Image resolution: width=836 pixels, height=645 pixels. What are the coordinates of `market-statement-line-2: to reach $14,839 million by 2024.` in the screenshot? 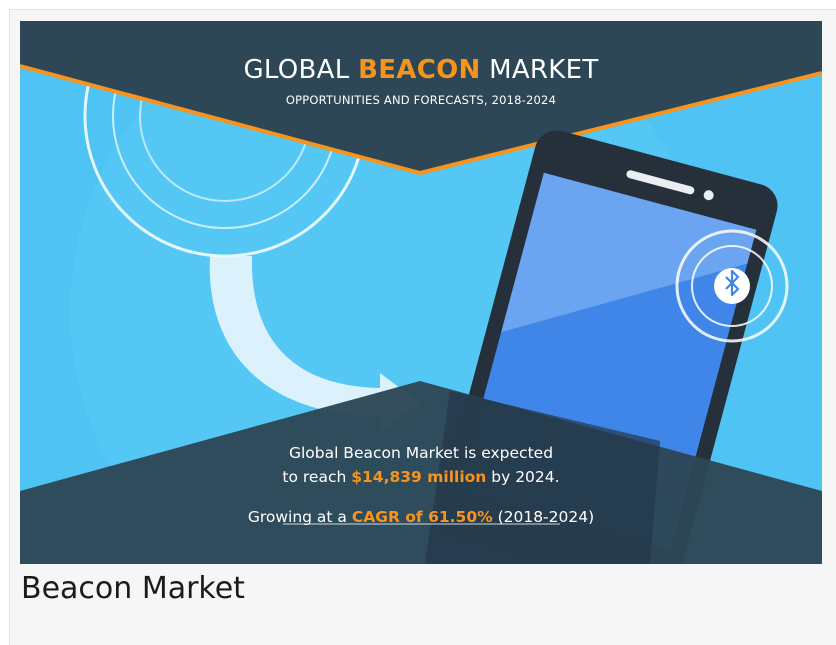 It's located at (421, 477).